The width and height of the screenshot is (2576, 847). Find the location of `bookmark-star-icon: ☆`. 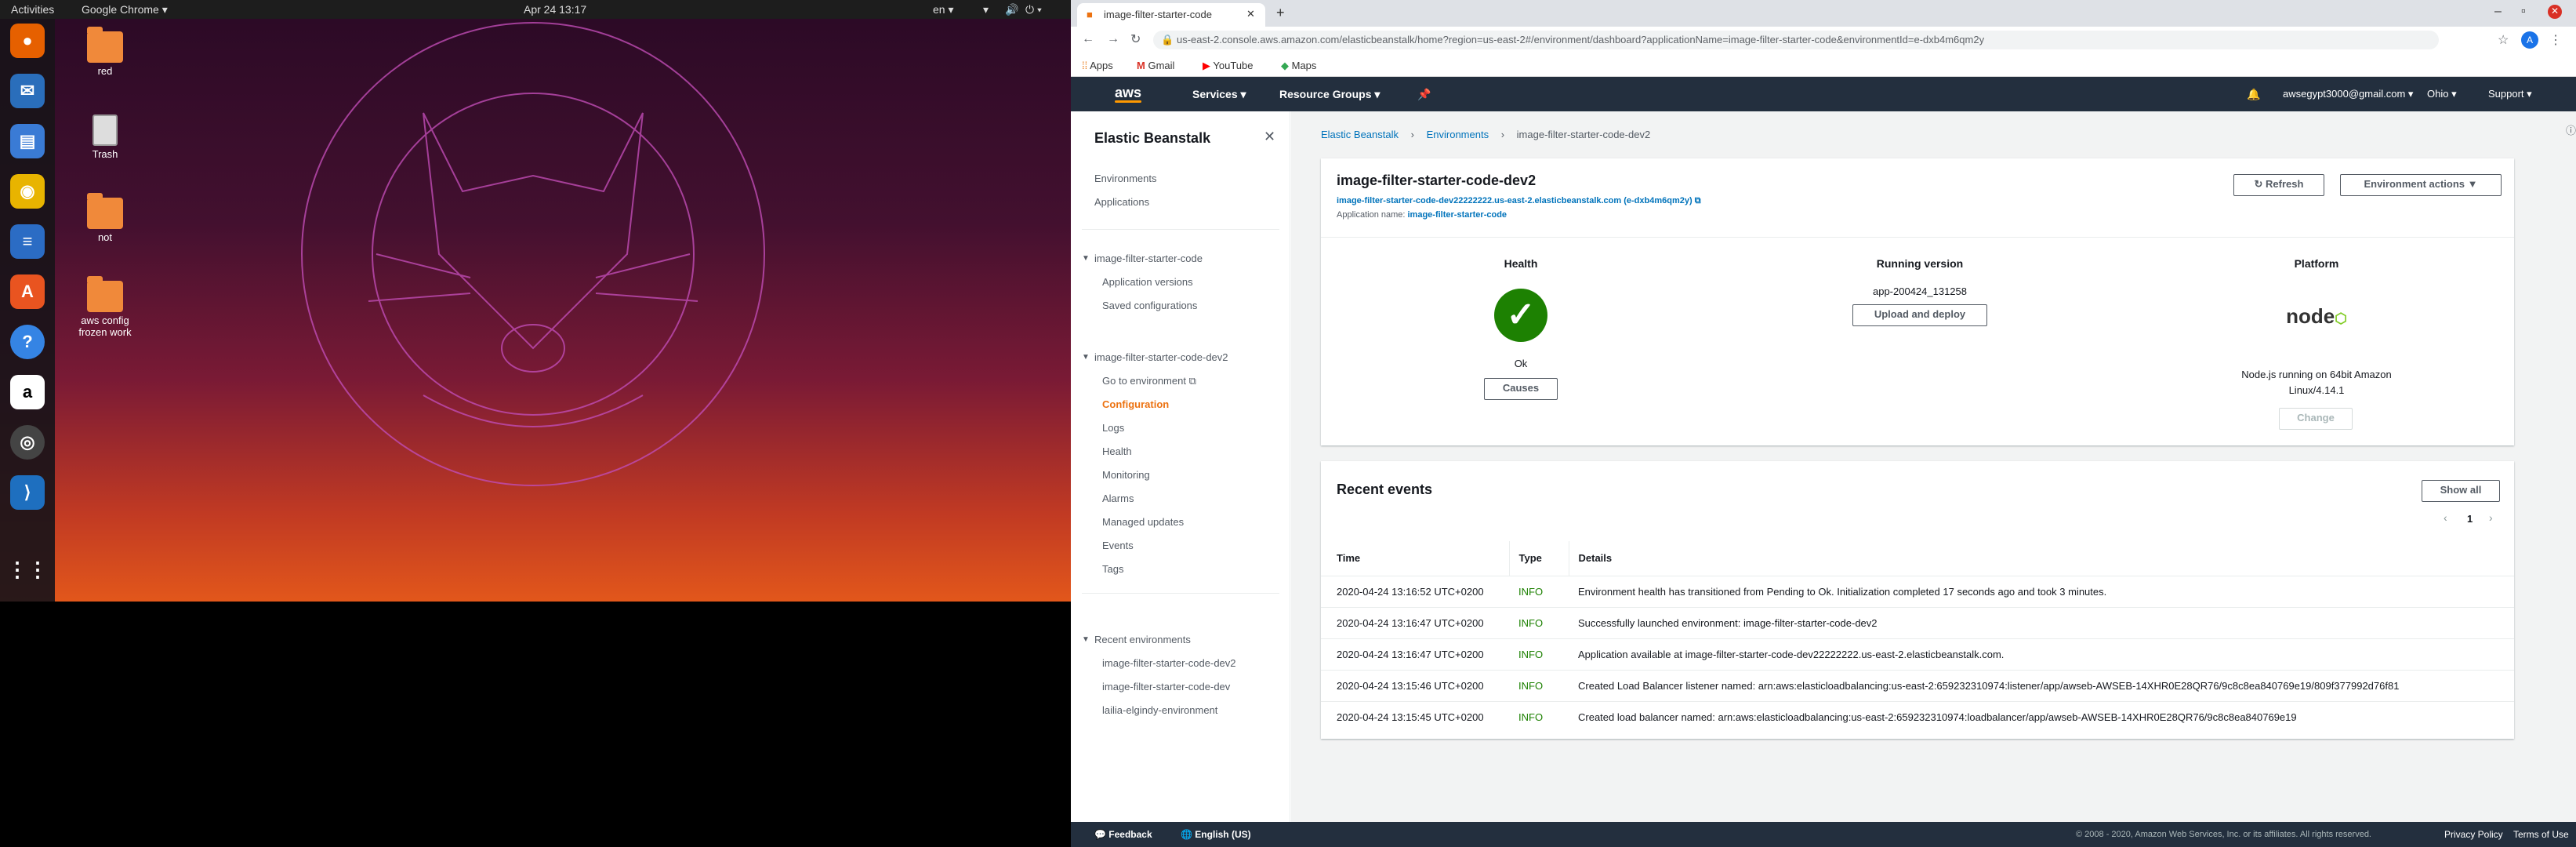

bookmark-star-icon: ☆ is located at coordinates (2504, 40).